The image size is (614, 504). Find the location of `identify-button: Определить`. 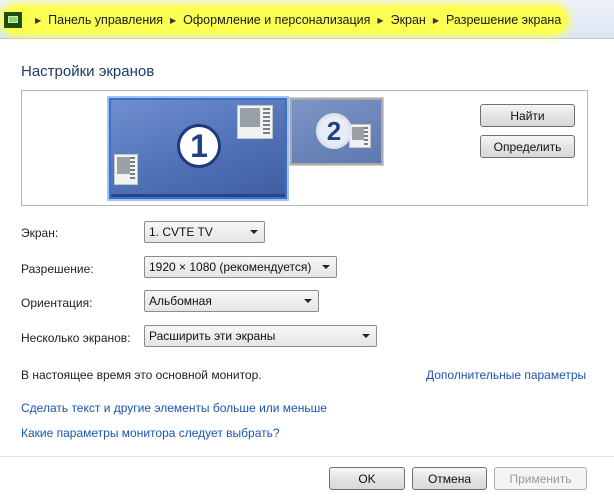

identify-button: Определить is located at coordinates (527, 146).